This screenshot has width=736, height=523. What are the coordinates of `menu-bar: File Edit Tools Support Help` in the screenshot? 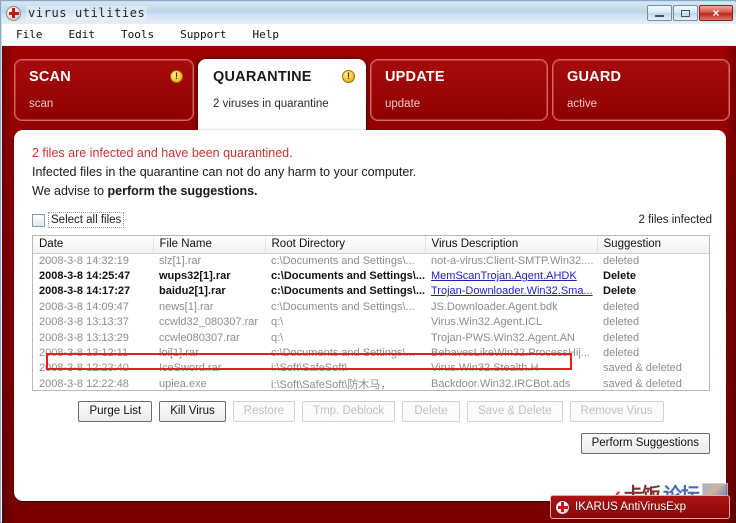 It's located at (369, 35).